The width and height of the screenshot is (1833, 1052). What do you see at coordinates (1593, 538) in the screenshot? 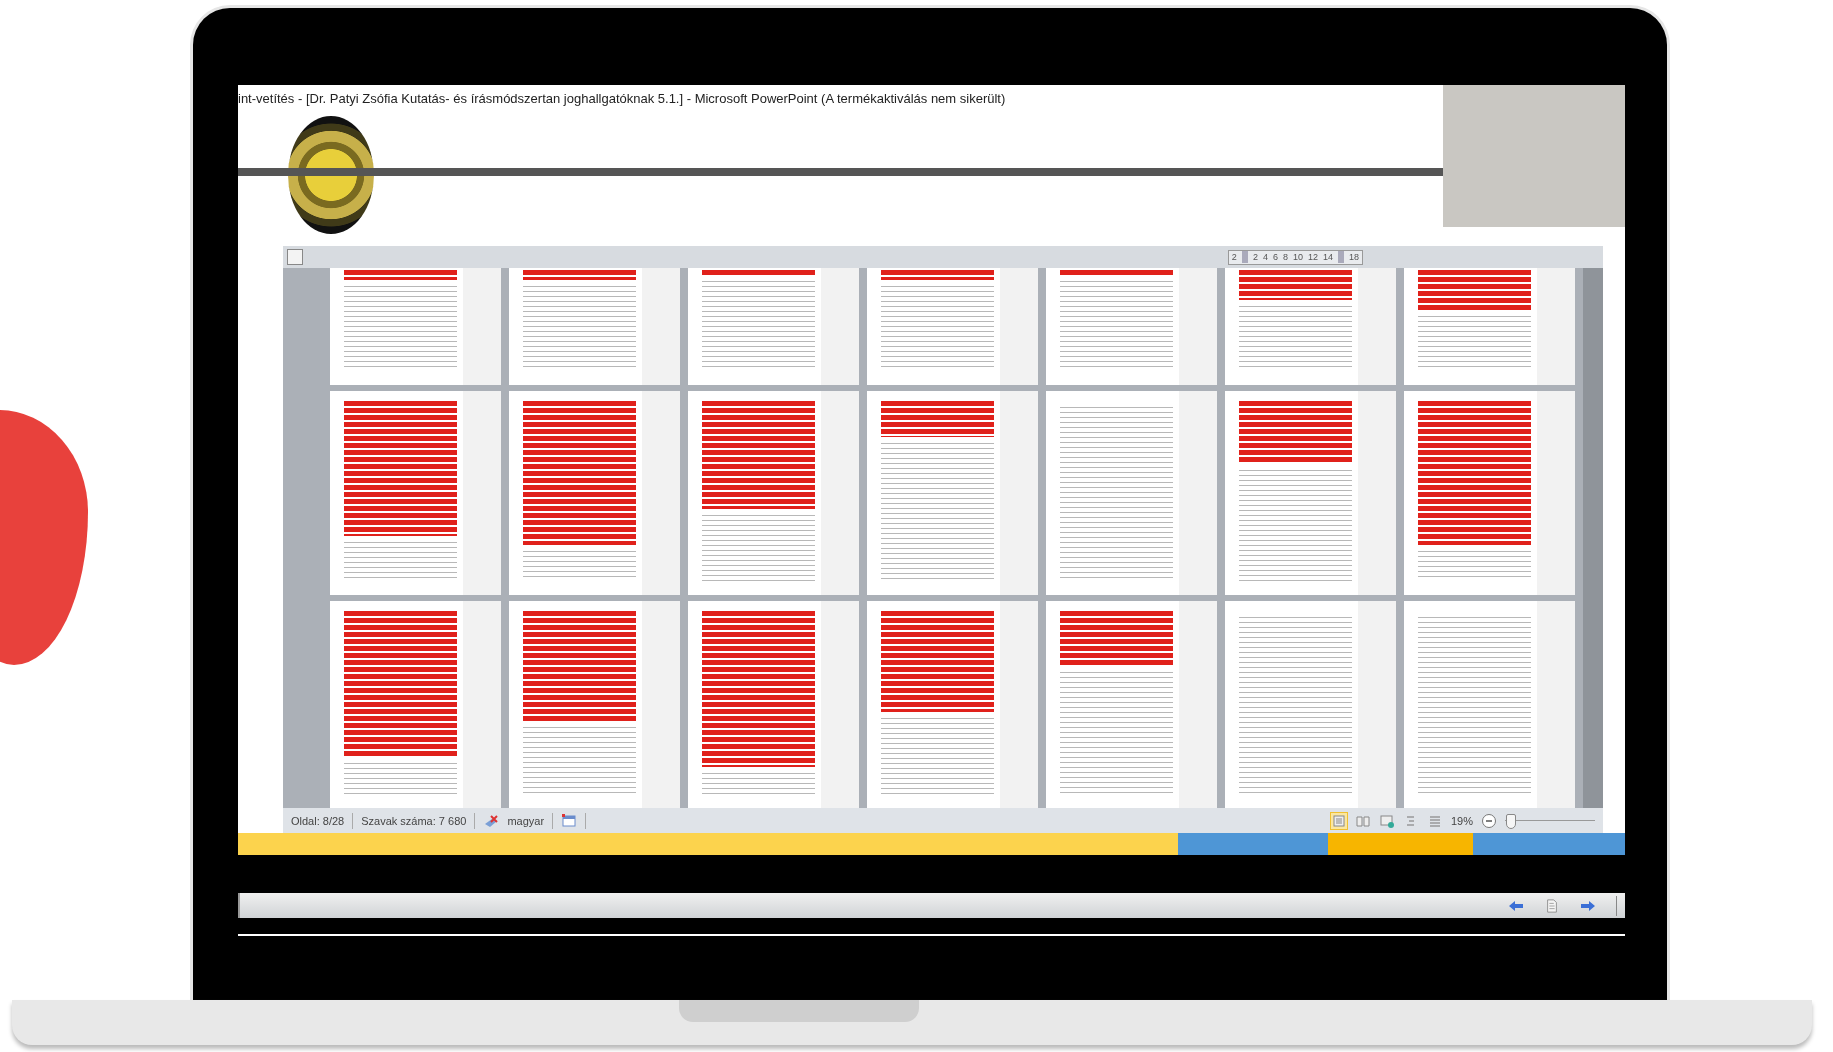
I see `scrollbar` at bounding box center [1593, 538].